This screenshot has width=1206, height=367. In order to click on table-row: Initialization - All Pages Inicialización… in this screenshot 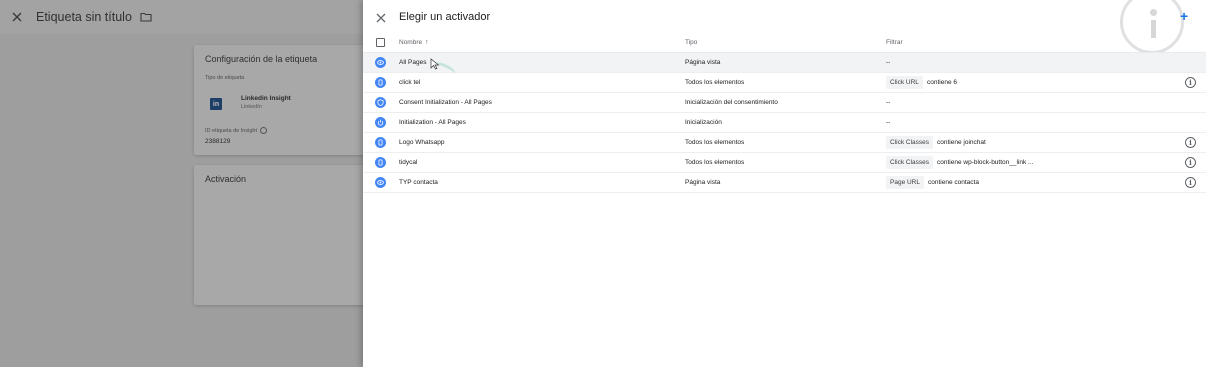, I will do `click(784, 123)`.